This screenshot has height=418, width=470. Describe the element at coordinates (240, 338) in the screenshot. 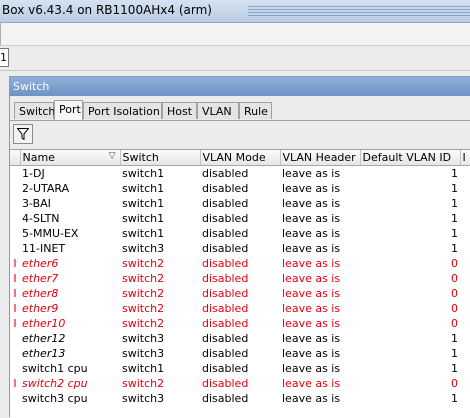

I see `table-row: ether12 switch3 disabled leave as is 1` at that location.